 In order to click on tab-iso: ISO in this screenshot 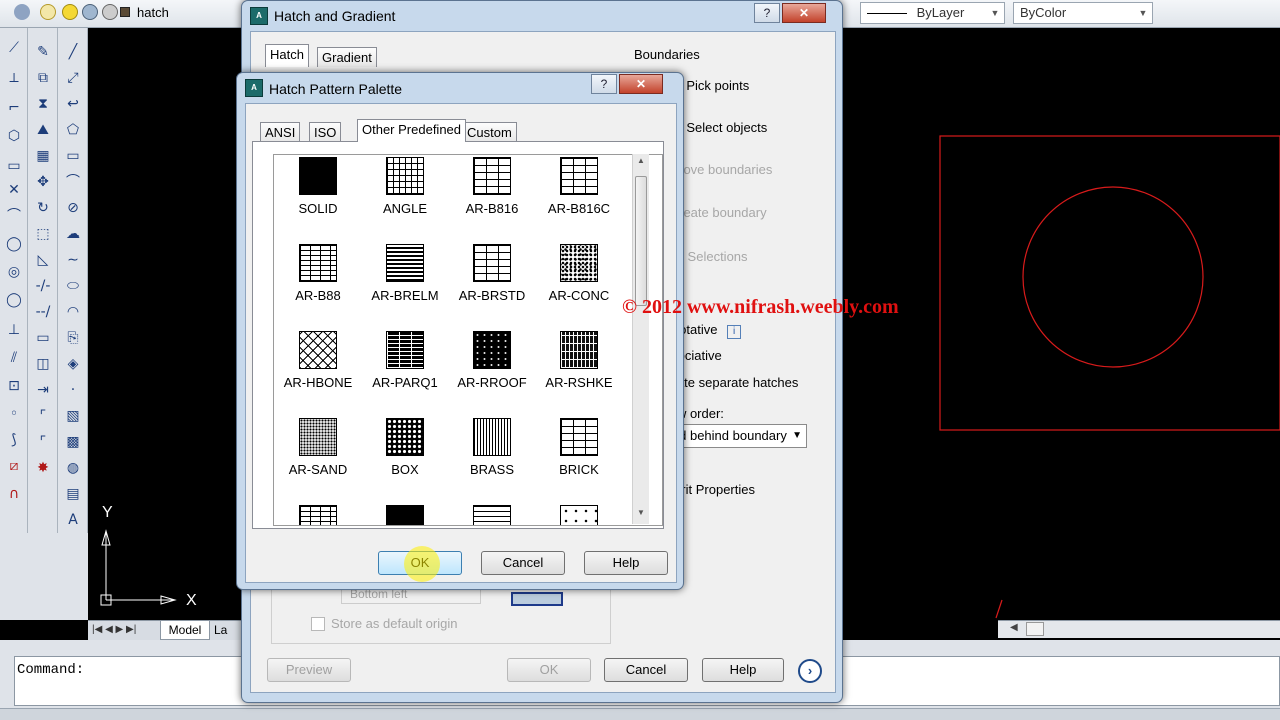, I will do `click(325, 132)`.